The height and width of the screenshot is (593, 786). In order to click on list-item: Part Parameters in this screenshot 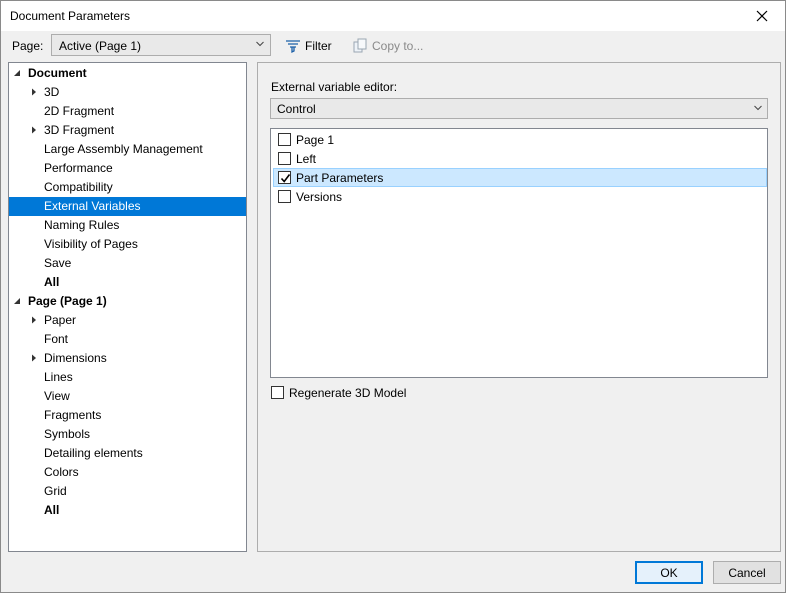, I will do `click(520, 177)`.